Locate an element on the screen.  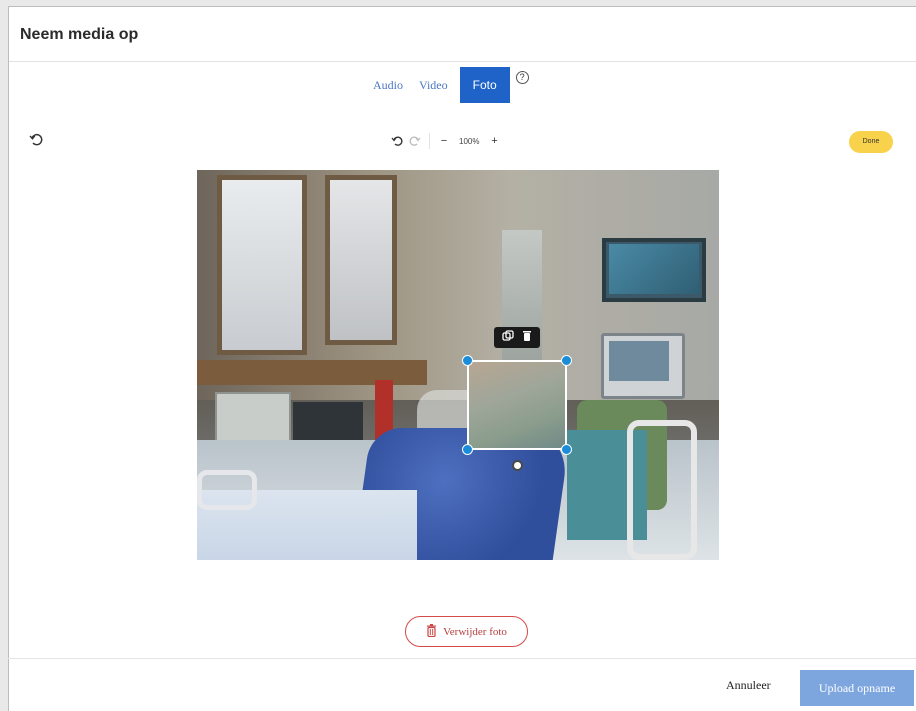
selection-toolbar is located at coordinates (517, 337).